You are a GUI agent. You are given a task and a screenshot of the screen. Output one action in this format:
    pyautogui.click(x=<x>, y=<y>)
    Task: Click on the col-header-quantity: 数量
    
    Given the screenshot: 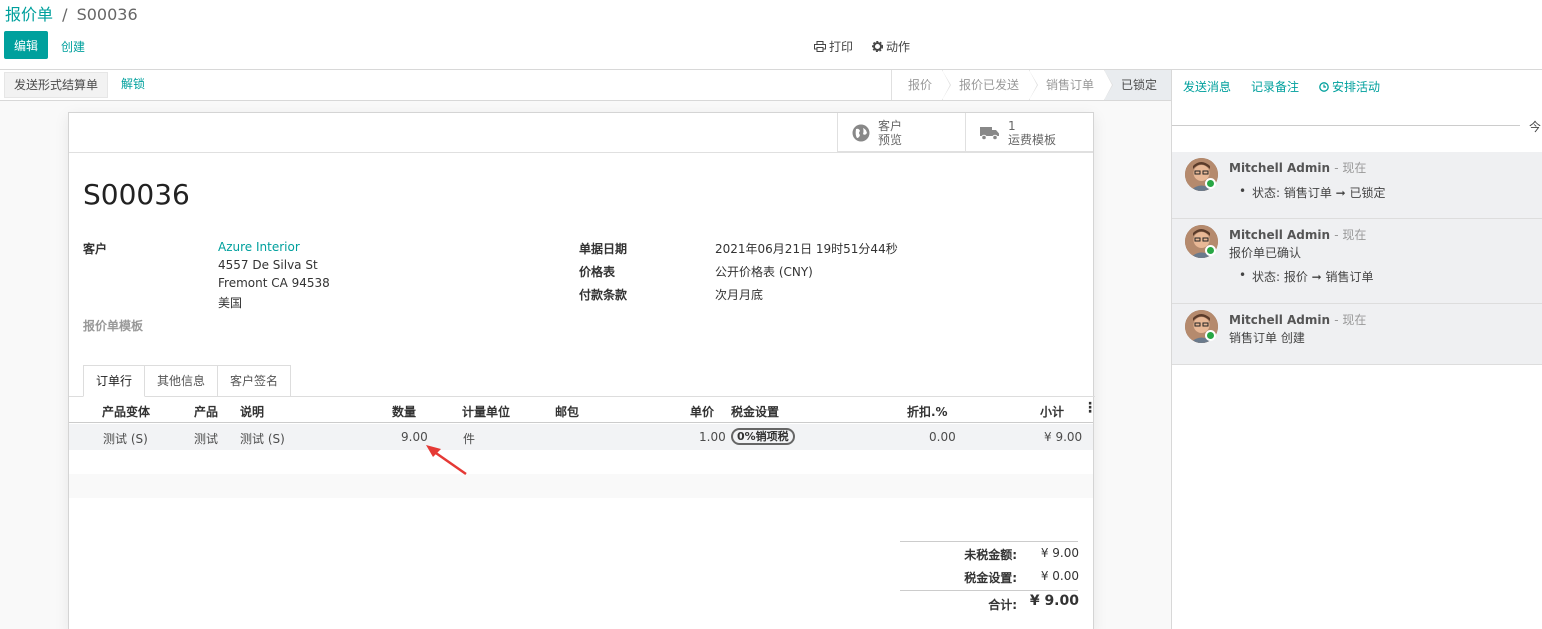 What is the action you would take?
    pyautogui.click(x=404, y=411)
    